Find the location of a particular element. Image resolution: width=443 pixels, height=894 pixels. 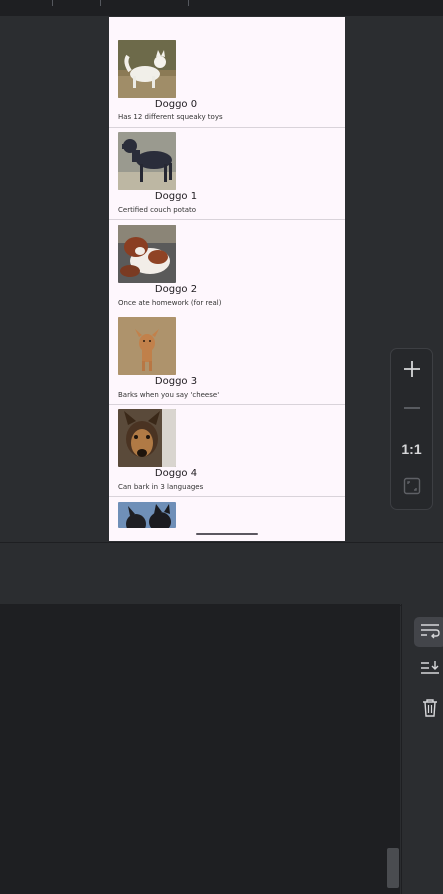

list-item: Doggo 4 Can bark in 3 languages is located at coordinates (227, 451).